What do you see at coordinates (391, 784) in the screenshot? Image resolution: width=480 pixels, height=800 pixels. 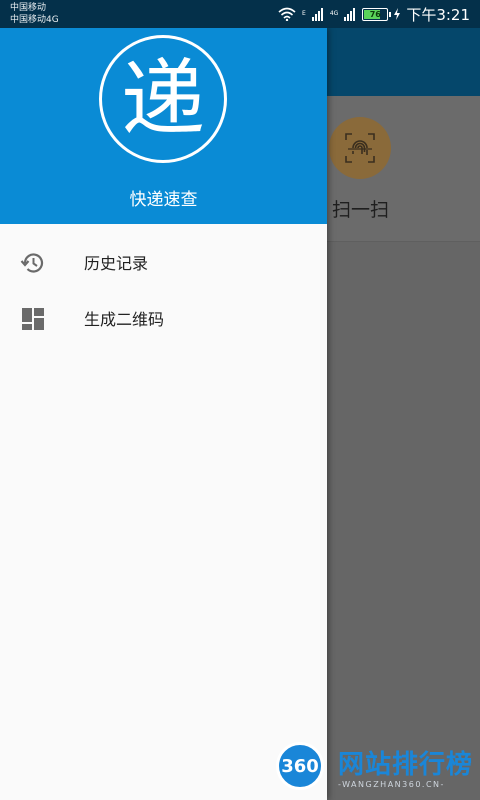 I see `watermark-subtitle: -WANGZHAN360.CN-` at bounding box center [391, 784].